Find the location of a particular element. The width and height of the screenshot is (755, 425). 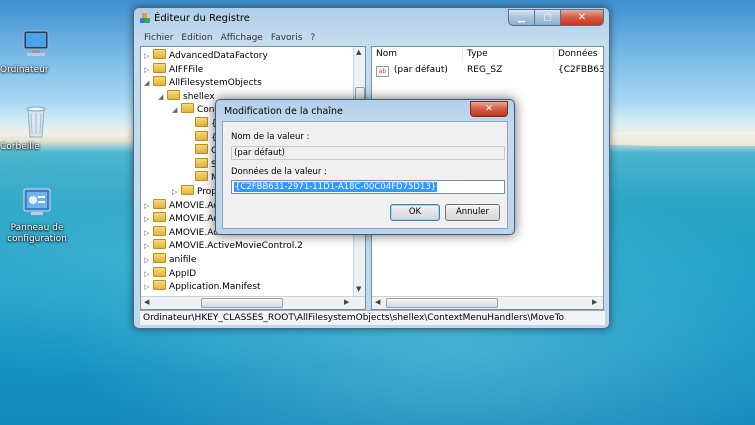

tree-item: C is located at coordinates (201, 150).